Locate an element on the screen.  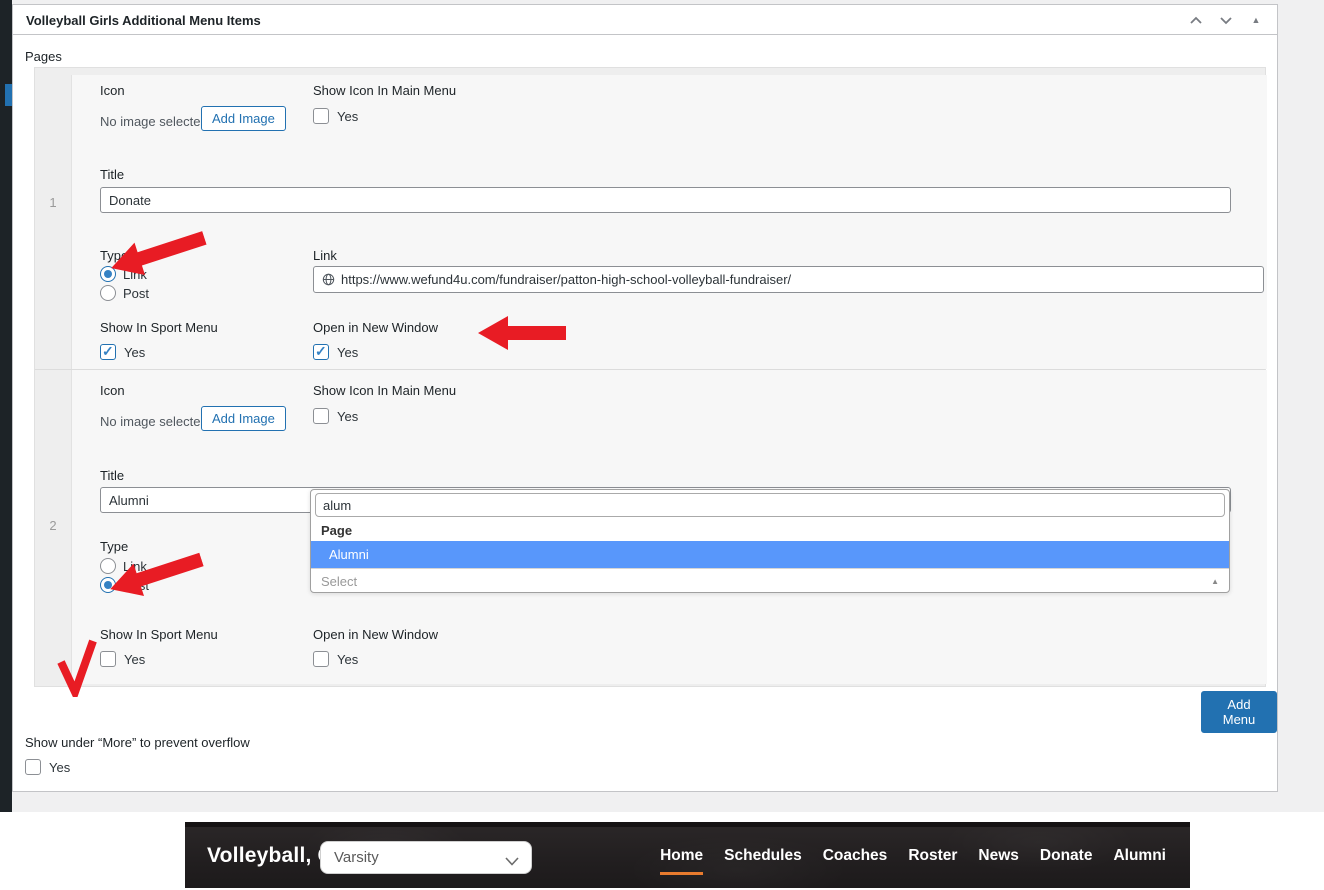
row-2-order-handle: 2 is located at coordinates (53, 525).